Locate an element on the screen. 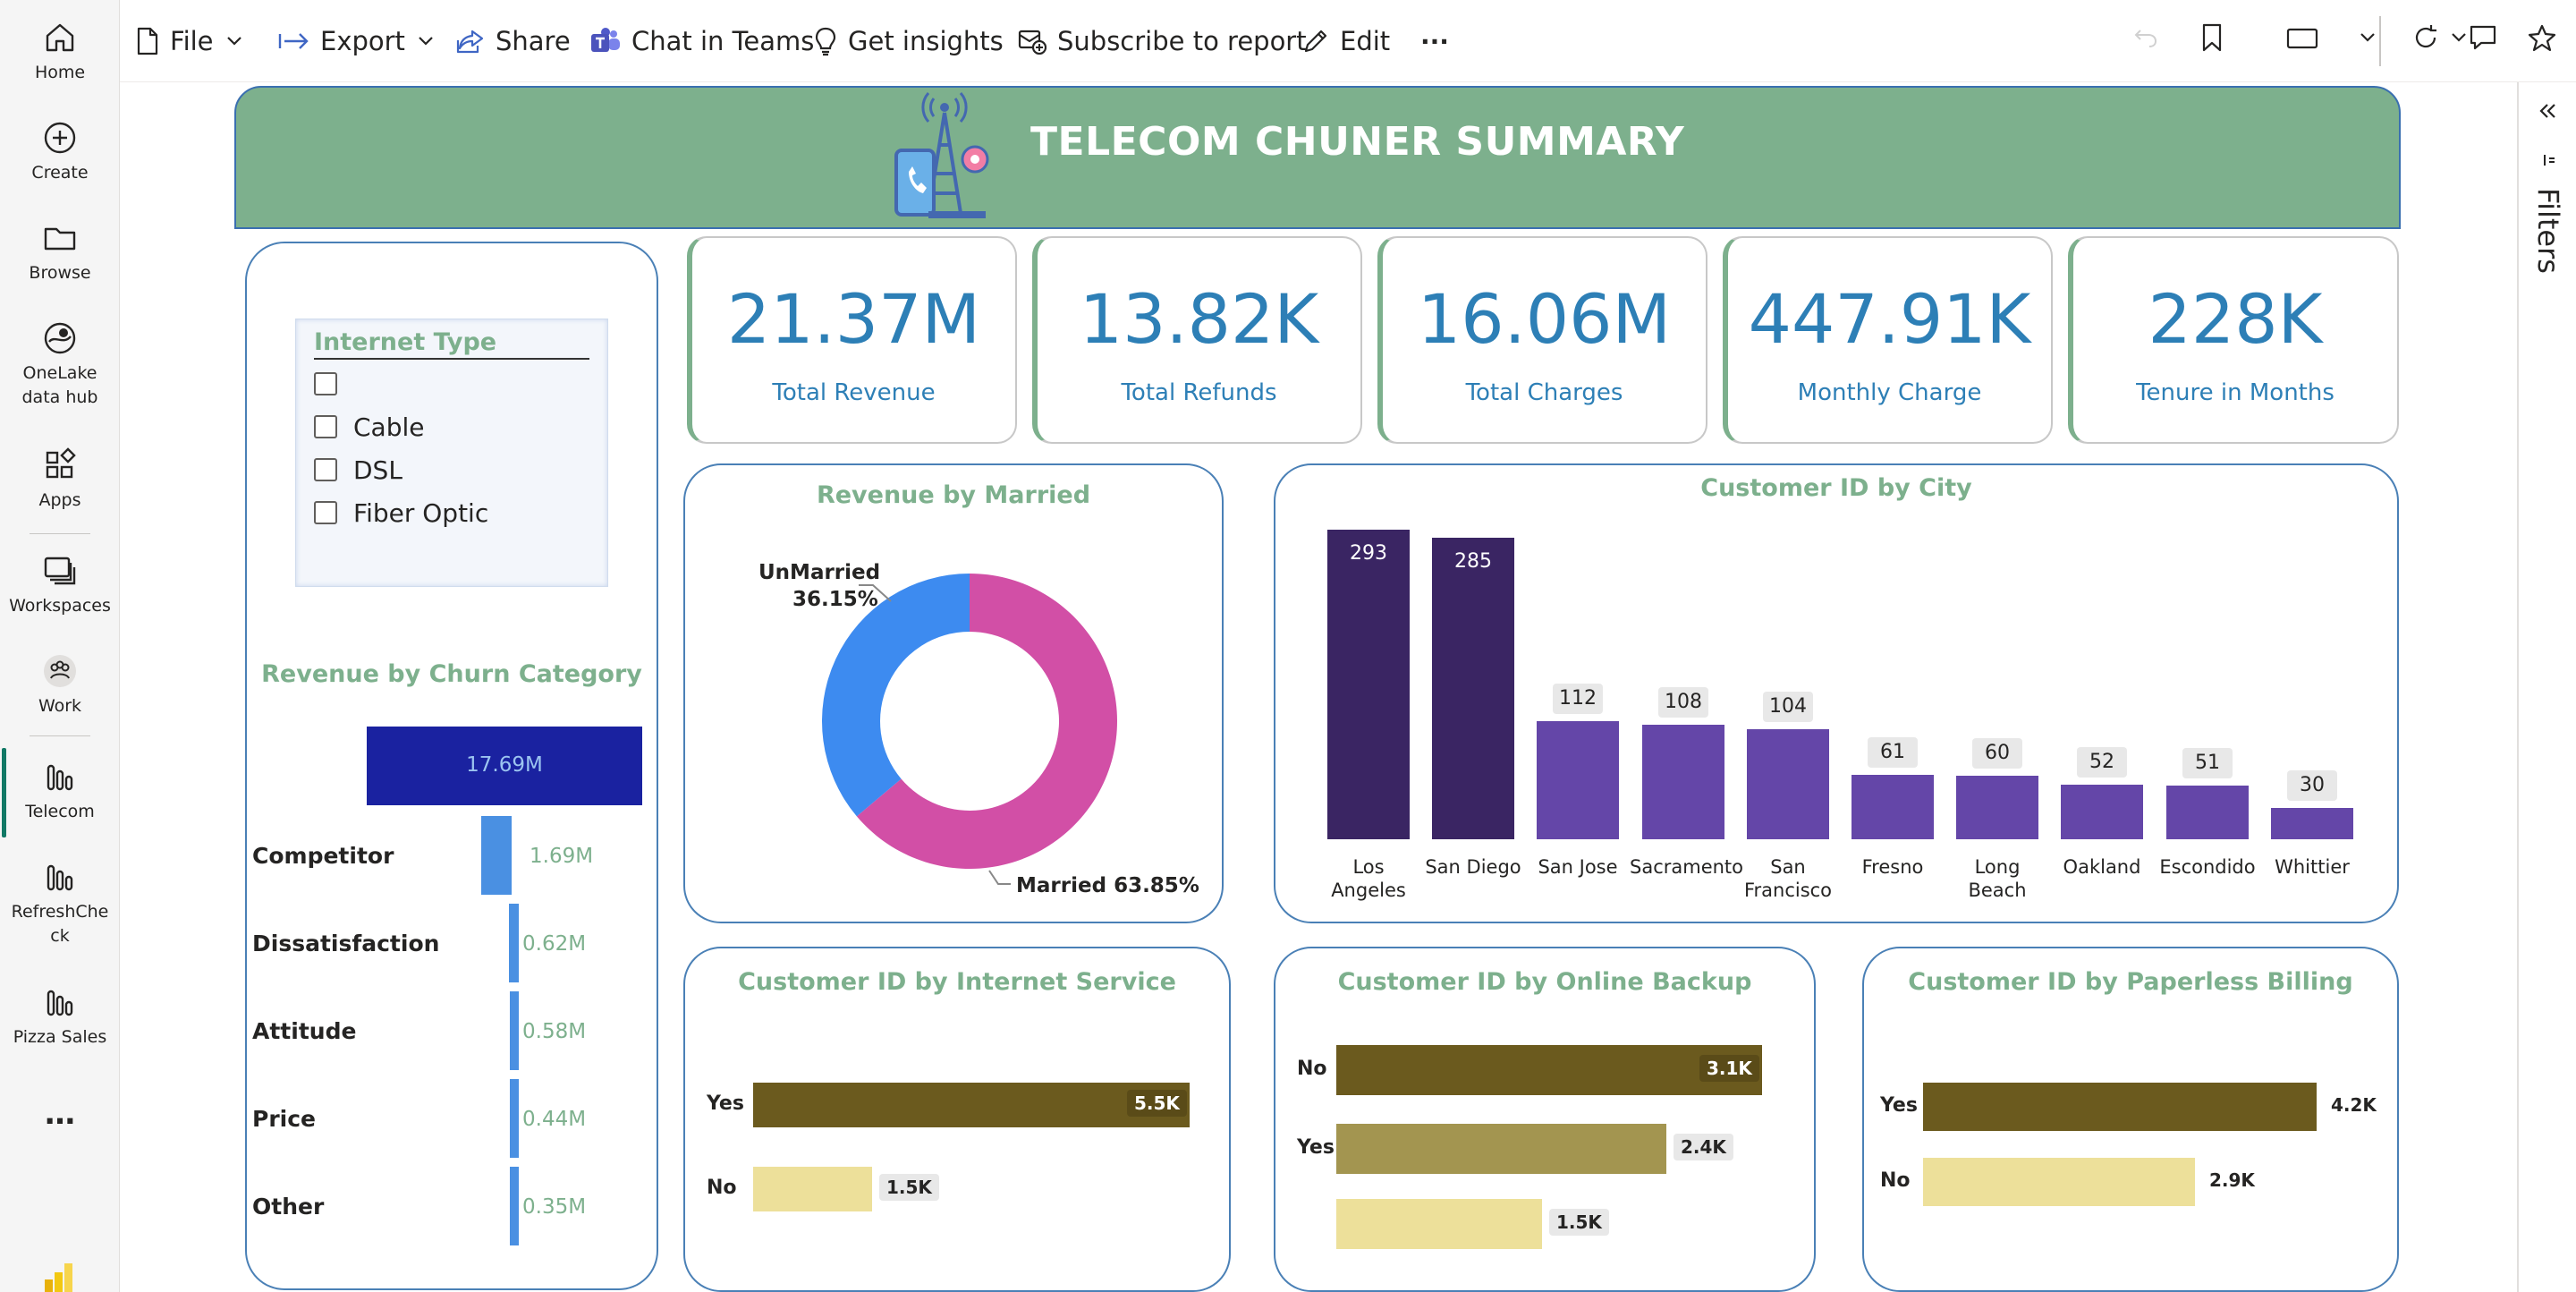 This screenshot has width=2576, height=1292. donut-leader-line is located at coordinates (999, 877).